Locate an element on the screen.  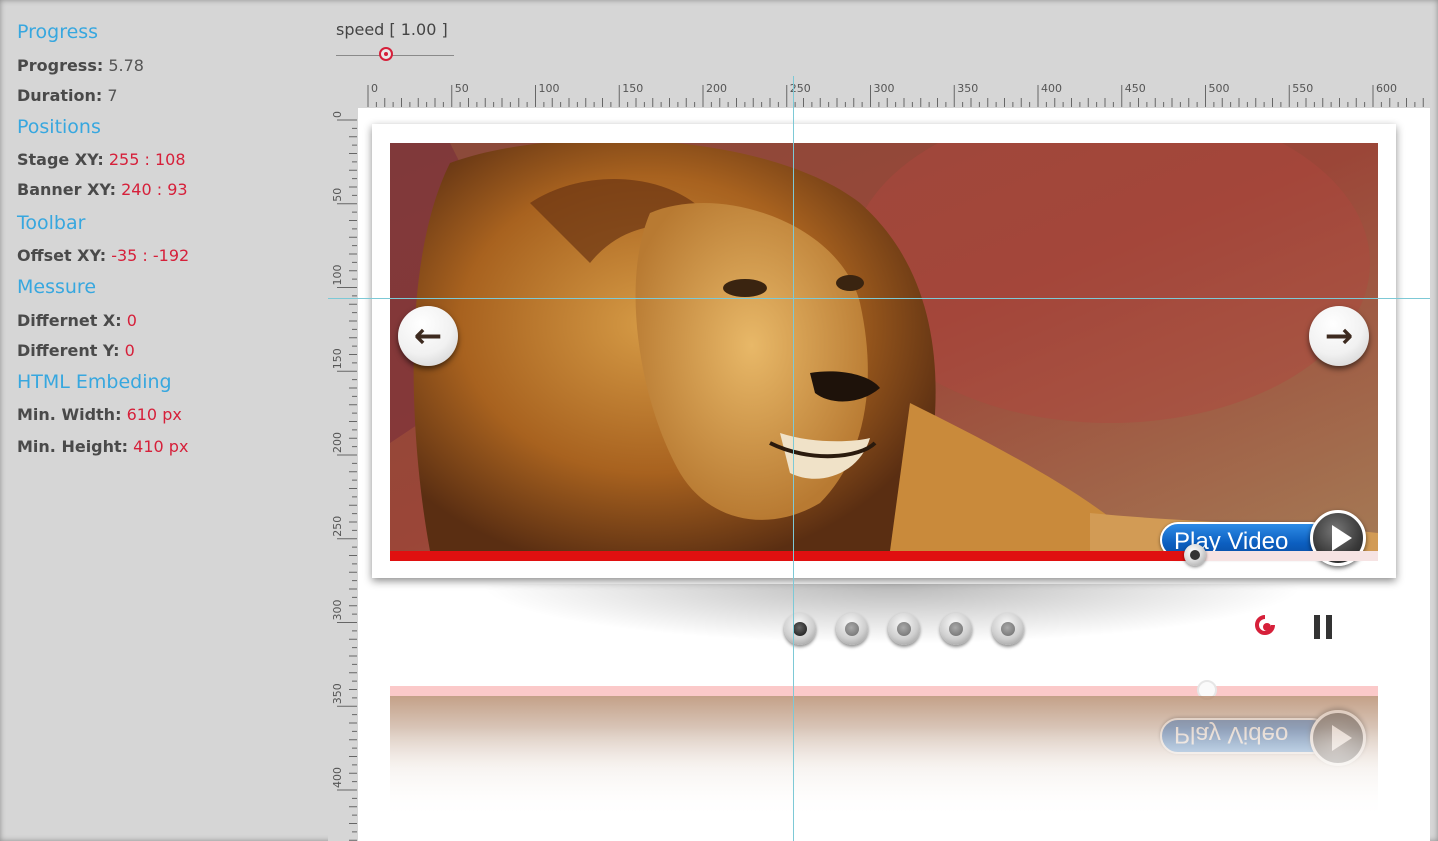
progress-row: Progress: 5.78 is located at coordinates (80, 65).